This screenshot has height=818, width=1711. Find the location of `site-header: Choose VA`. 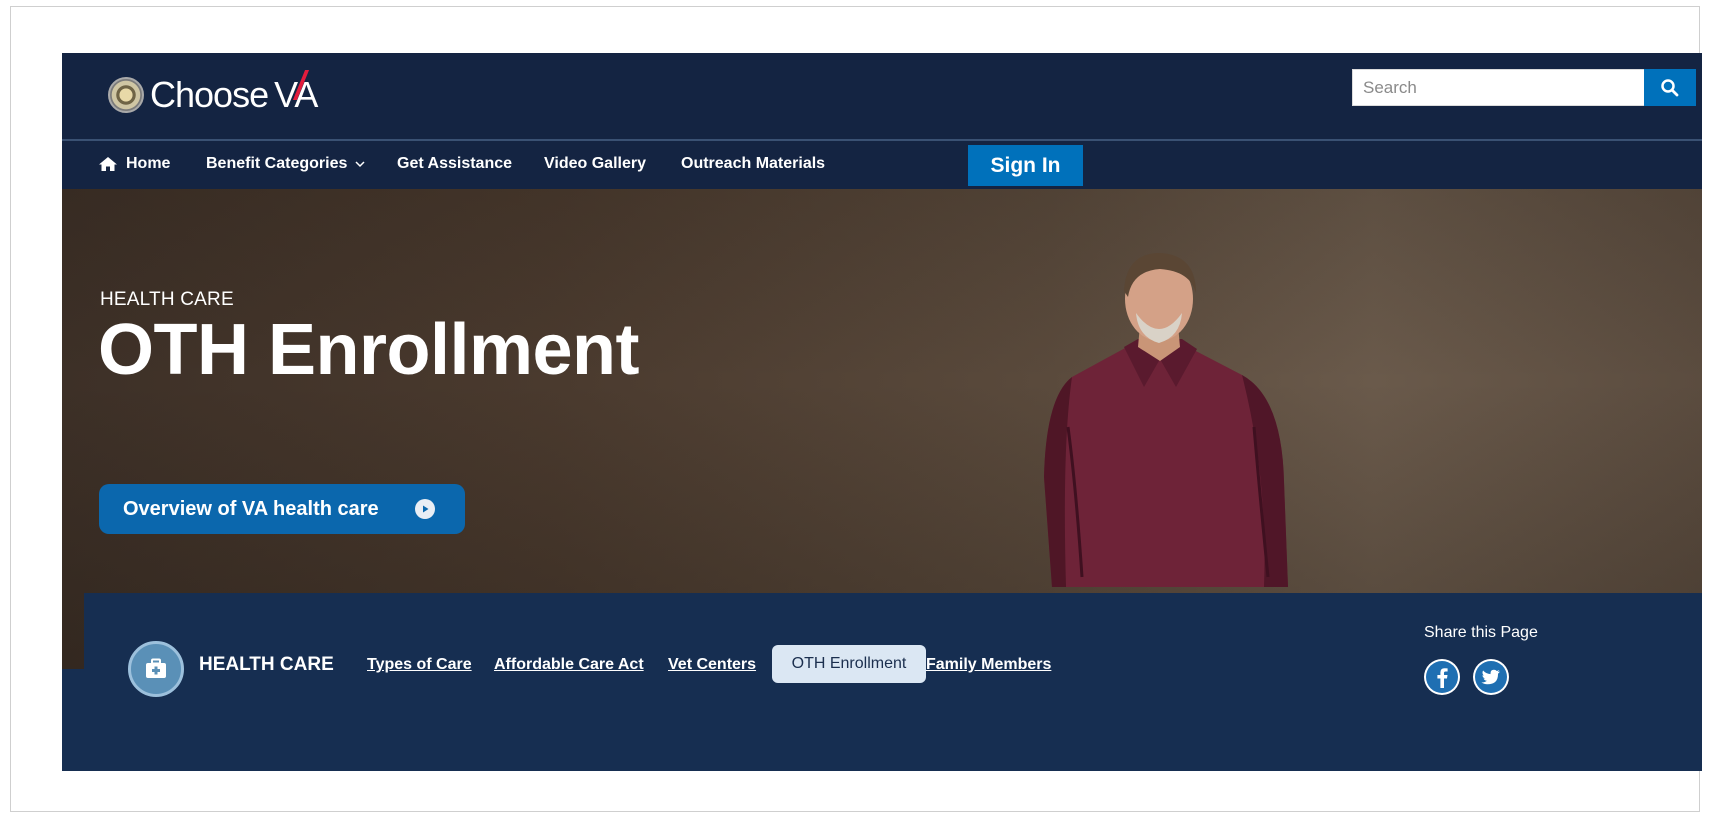

site-header: Choose VA is located at coordinates (882, 96).